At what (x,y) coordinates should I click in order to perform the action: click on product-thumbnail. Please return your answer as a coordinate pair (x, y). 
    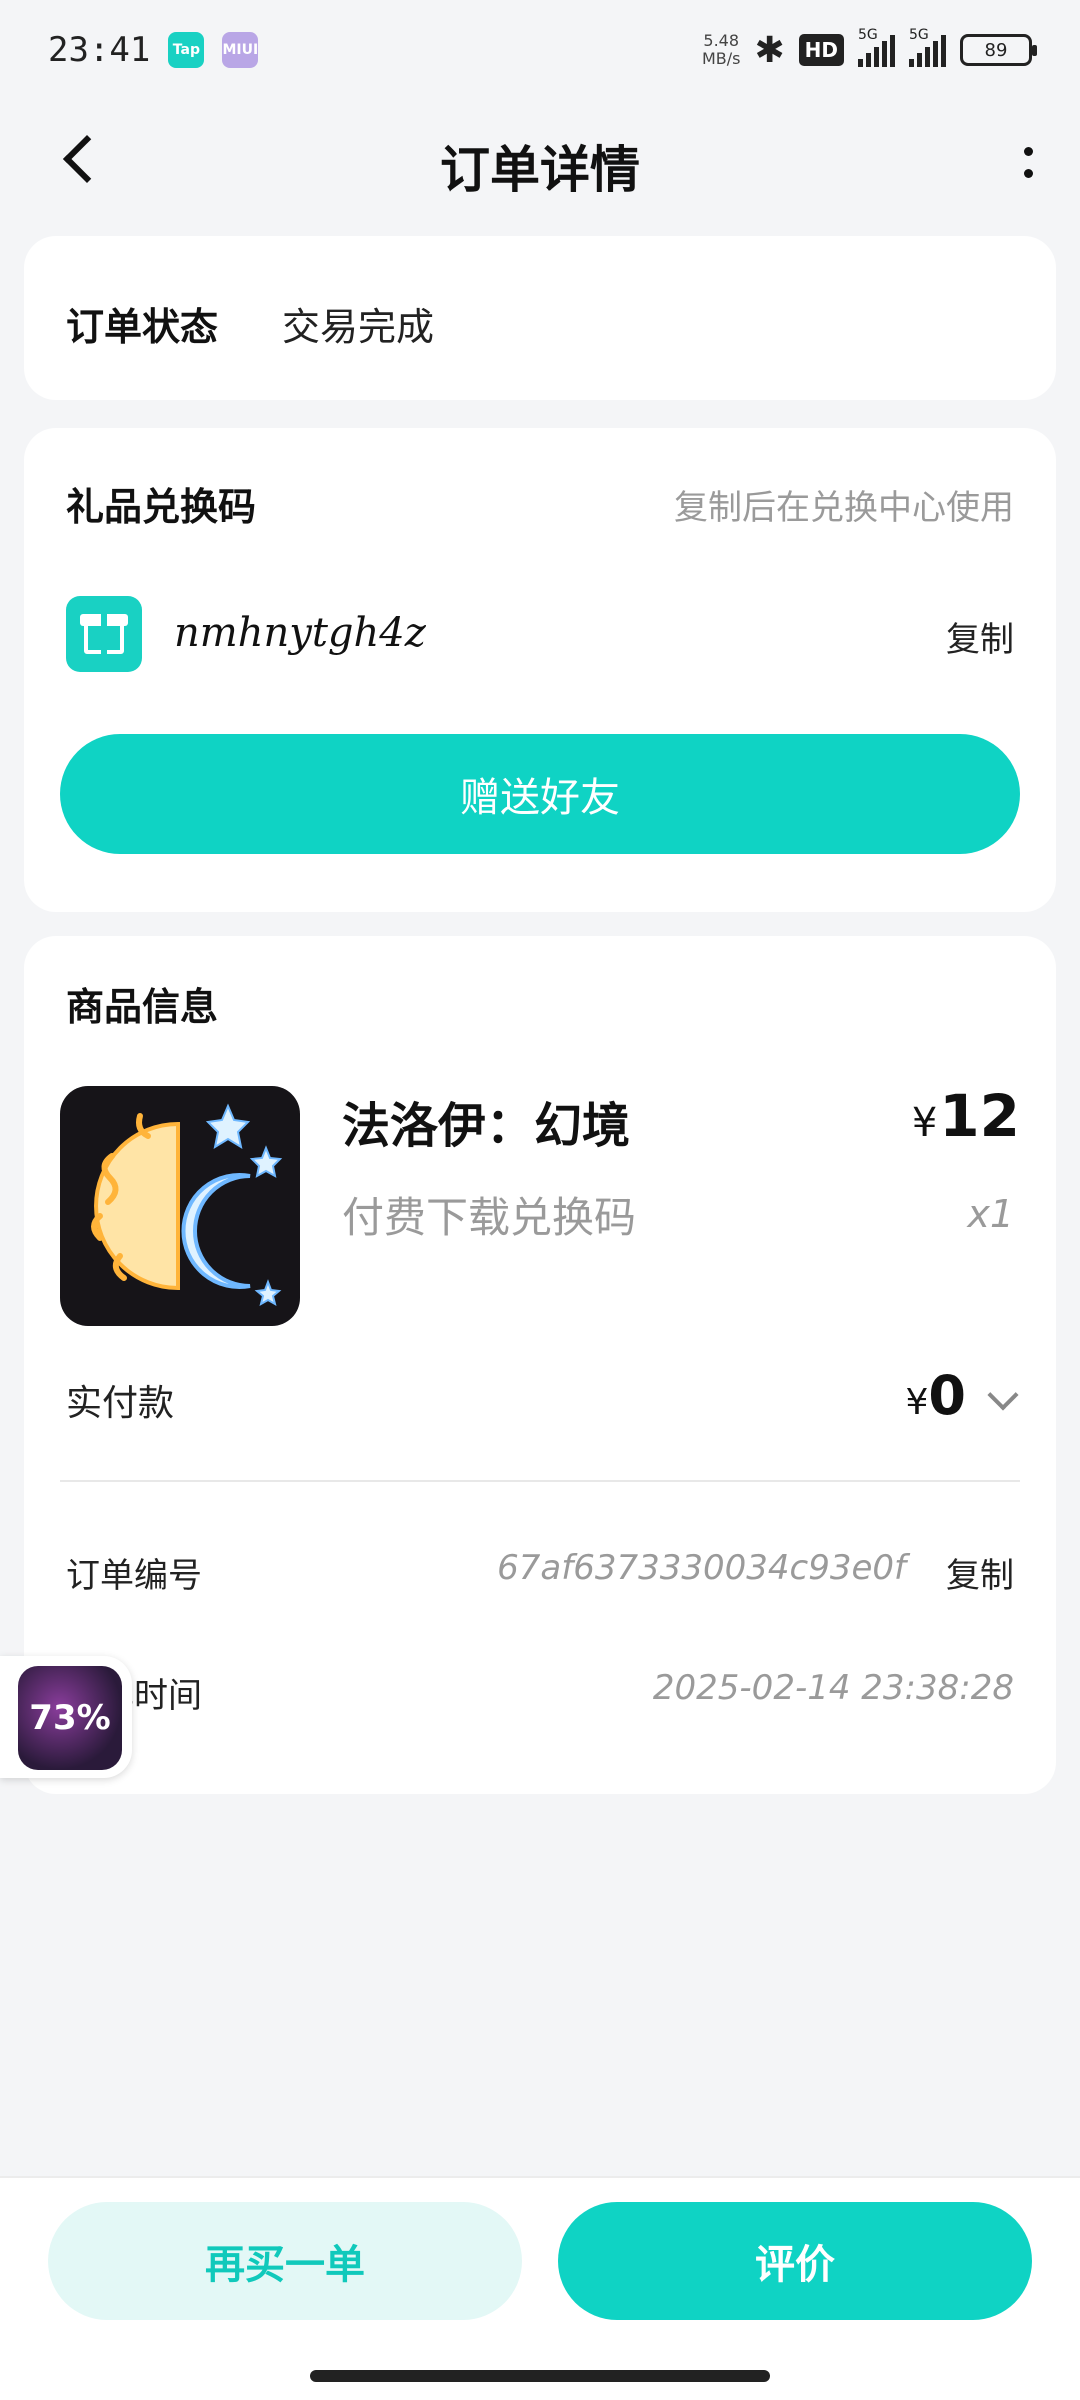
    Looking at the image, I should click on (180, 1206).